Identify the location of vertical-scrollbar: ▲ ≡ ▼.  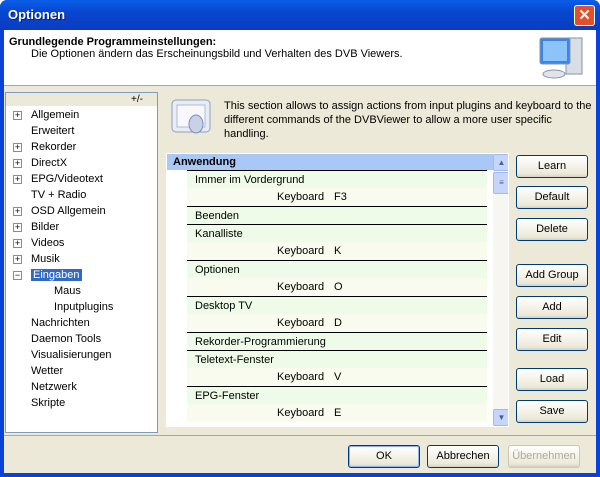
(500, 290).